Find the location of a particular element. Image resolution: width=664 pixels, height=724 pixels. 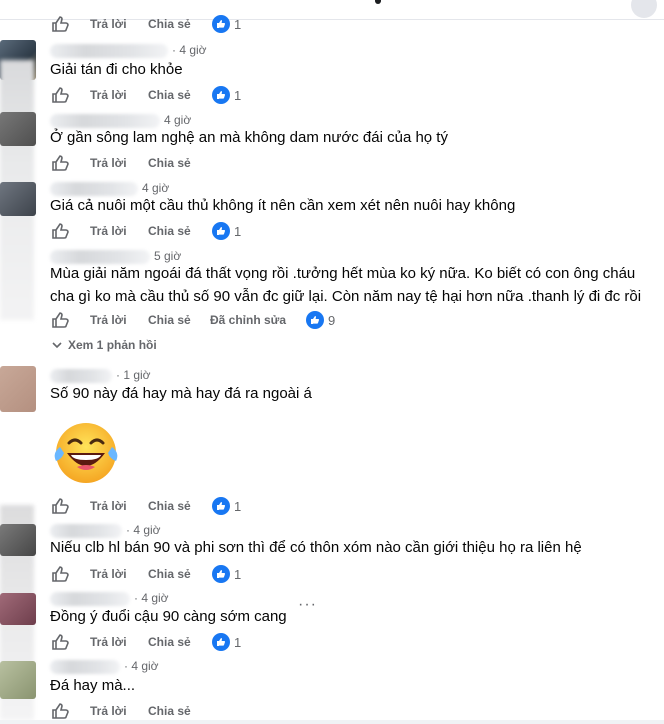

laughing-emoji-icon is located at coordinates (86, 453).